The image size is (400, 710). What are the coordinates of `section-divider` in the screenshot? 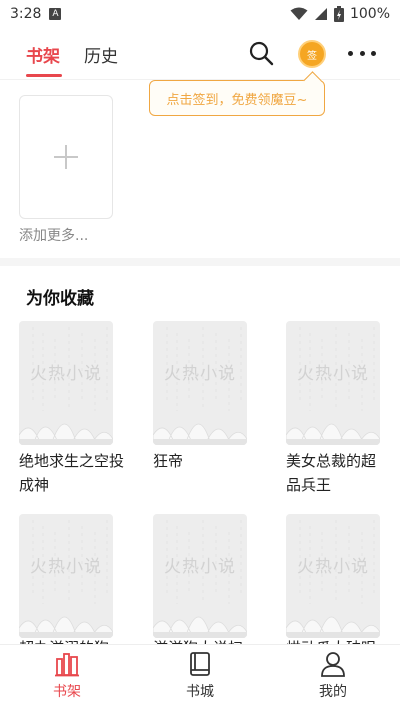 It's located at (200, 262).